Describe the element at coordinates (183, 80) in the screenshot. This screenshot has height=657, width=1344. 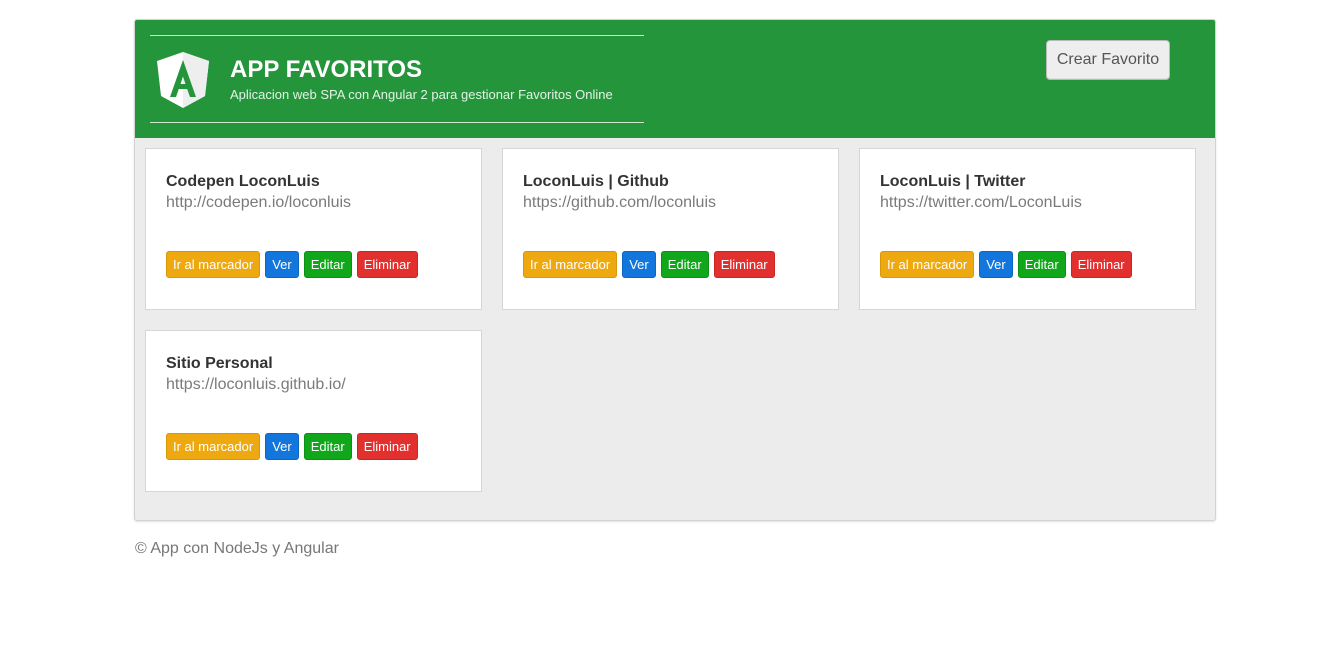
I see `angular-logo-icon` at that location.